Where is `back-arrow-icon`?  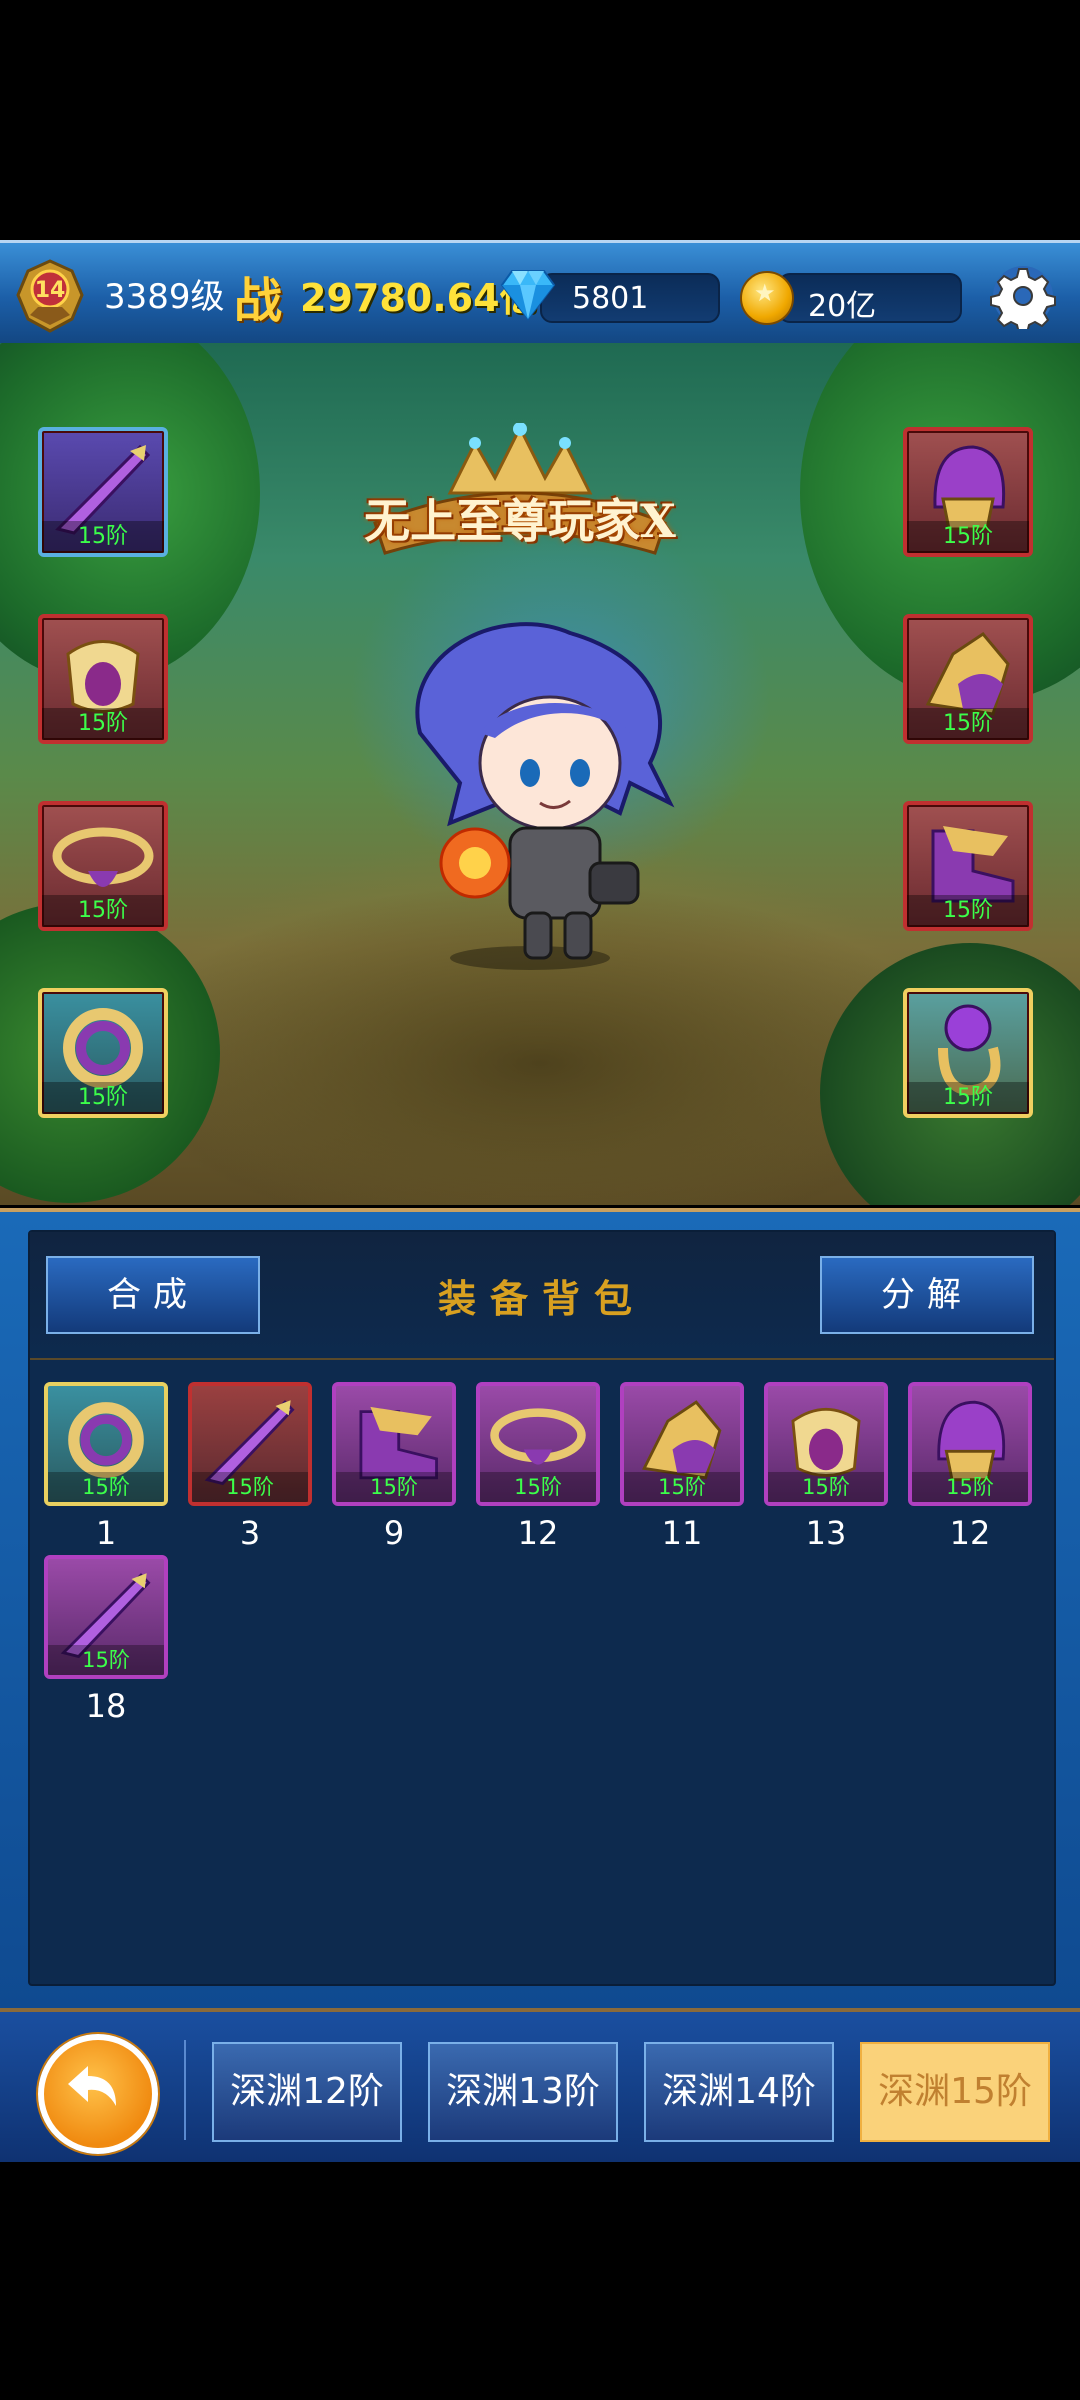
back-arrow-icon is located at coordinates (92, 2086).